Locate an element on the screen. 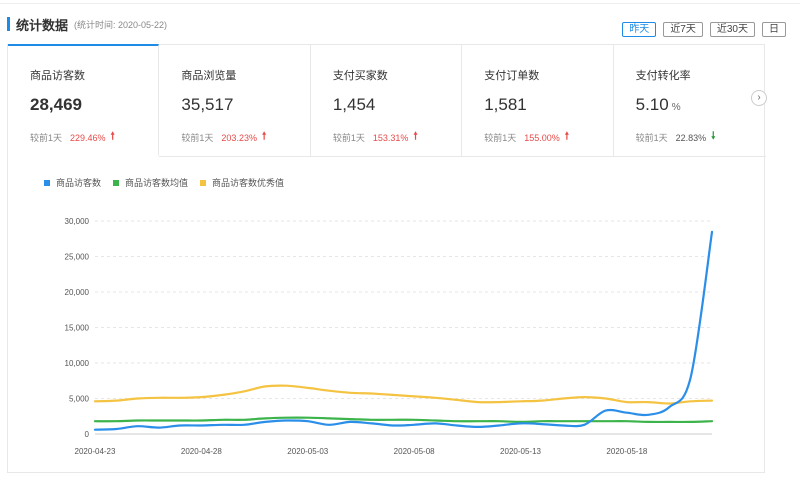 This screenshot has width=800, height=489. x-tick-label: 2020-05-13 is located at coordinates (520, 451).